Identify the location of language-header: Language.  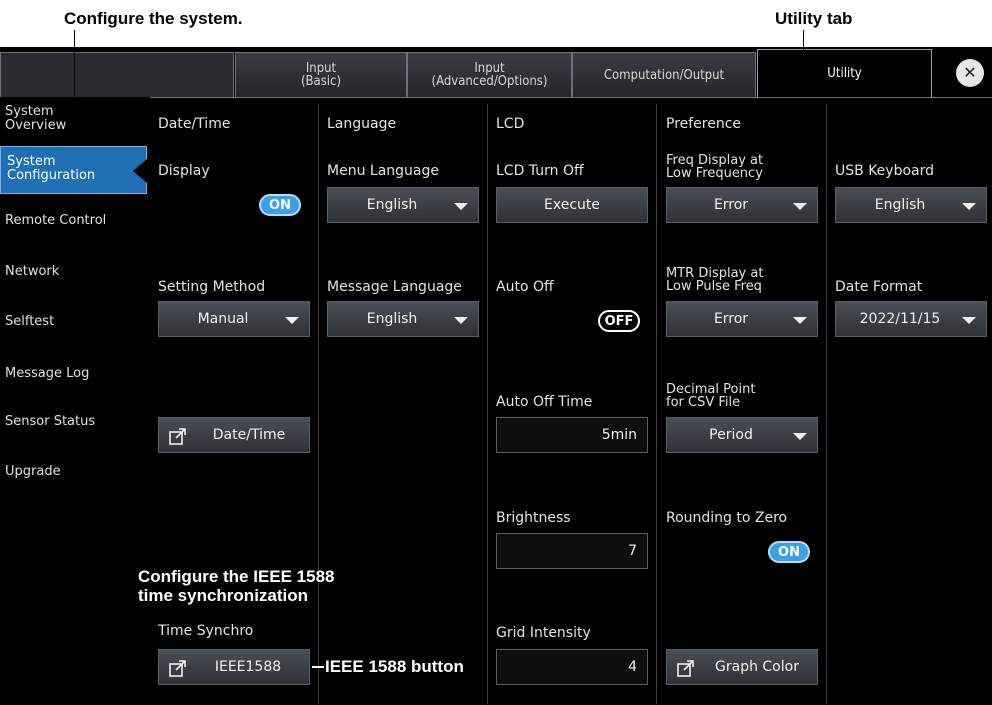
(362, 124).